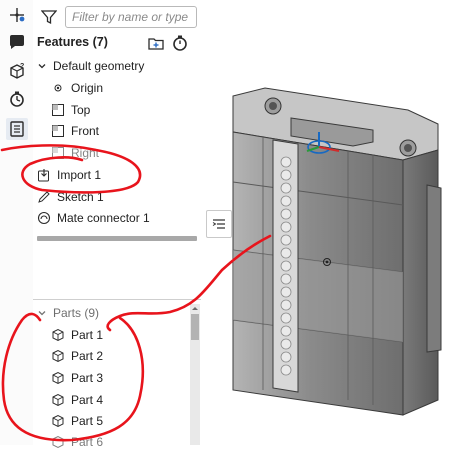  I want to click on tree-item-mate-connector: Mate connector 1, so click(93, 218).